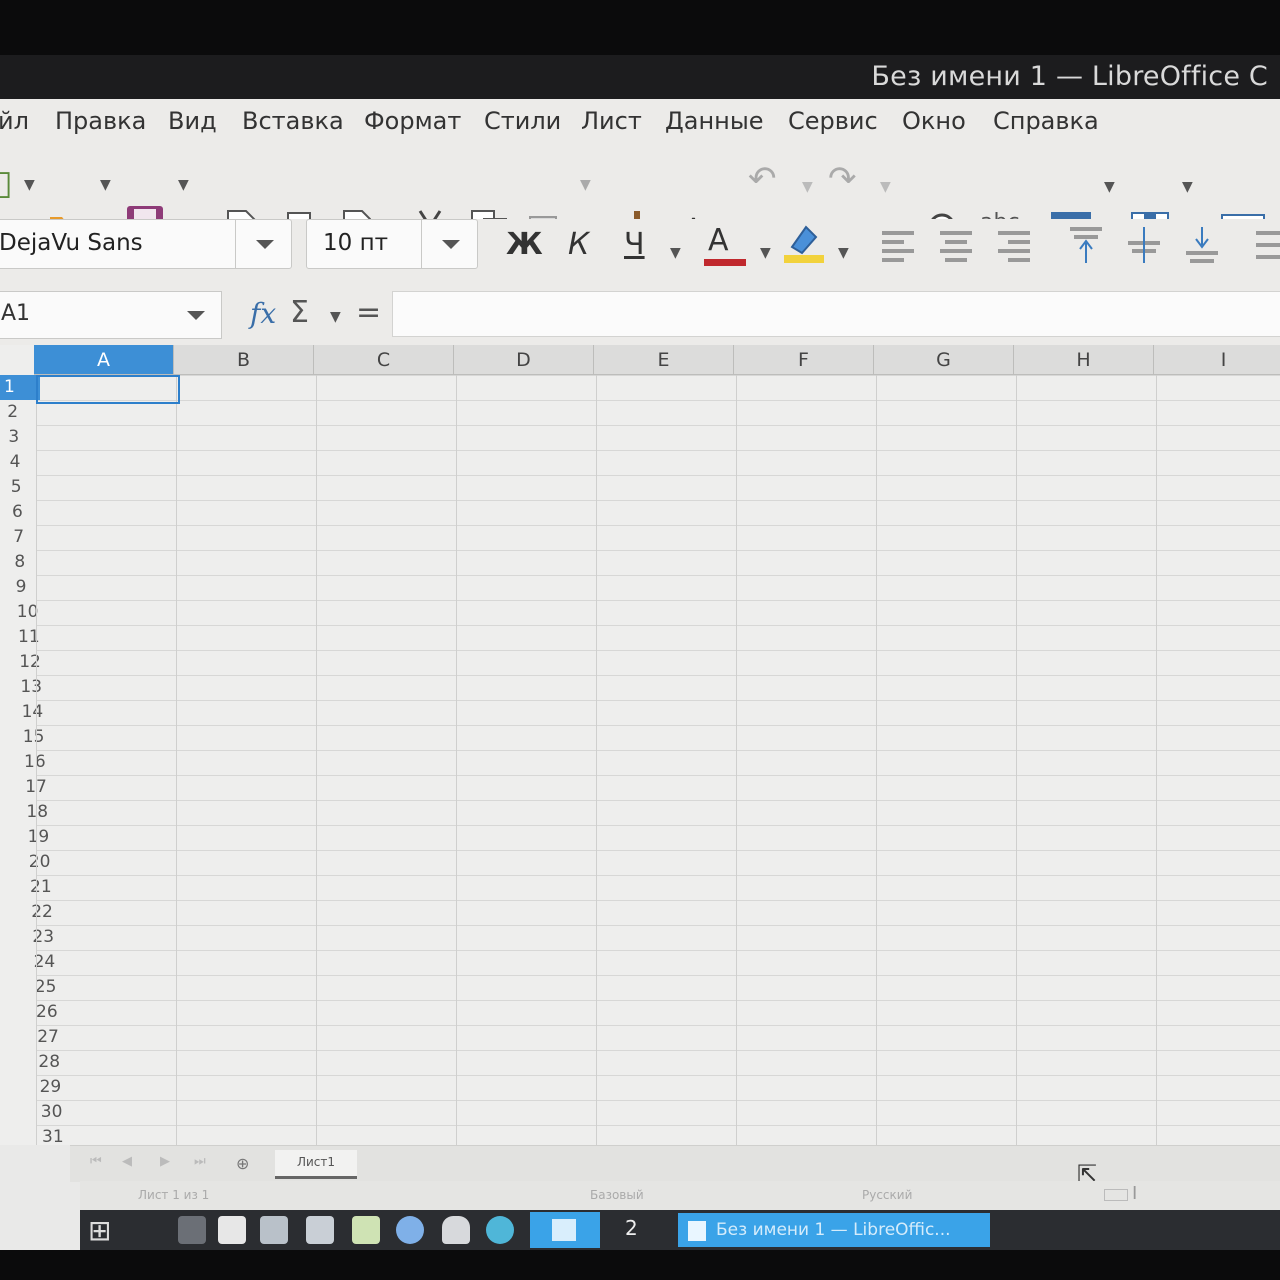  I want to click on add-sheet-icon: ⊕, so click(242, 1163).